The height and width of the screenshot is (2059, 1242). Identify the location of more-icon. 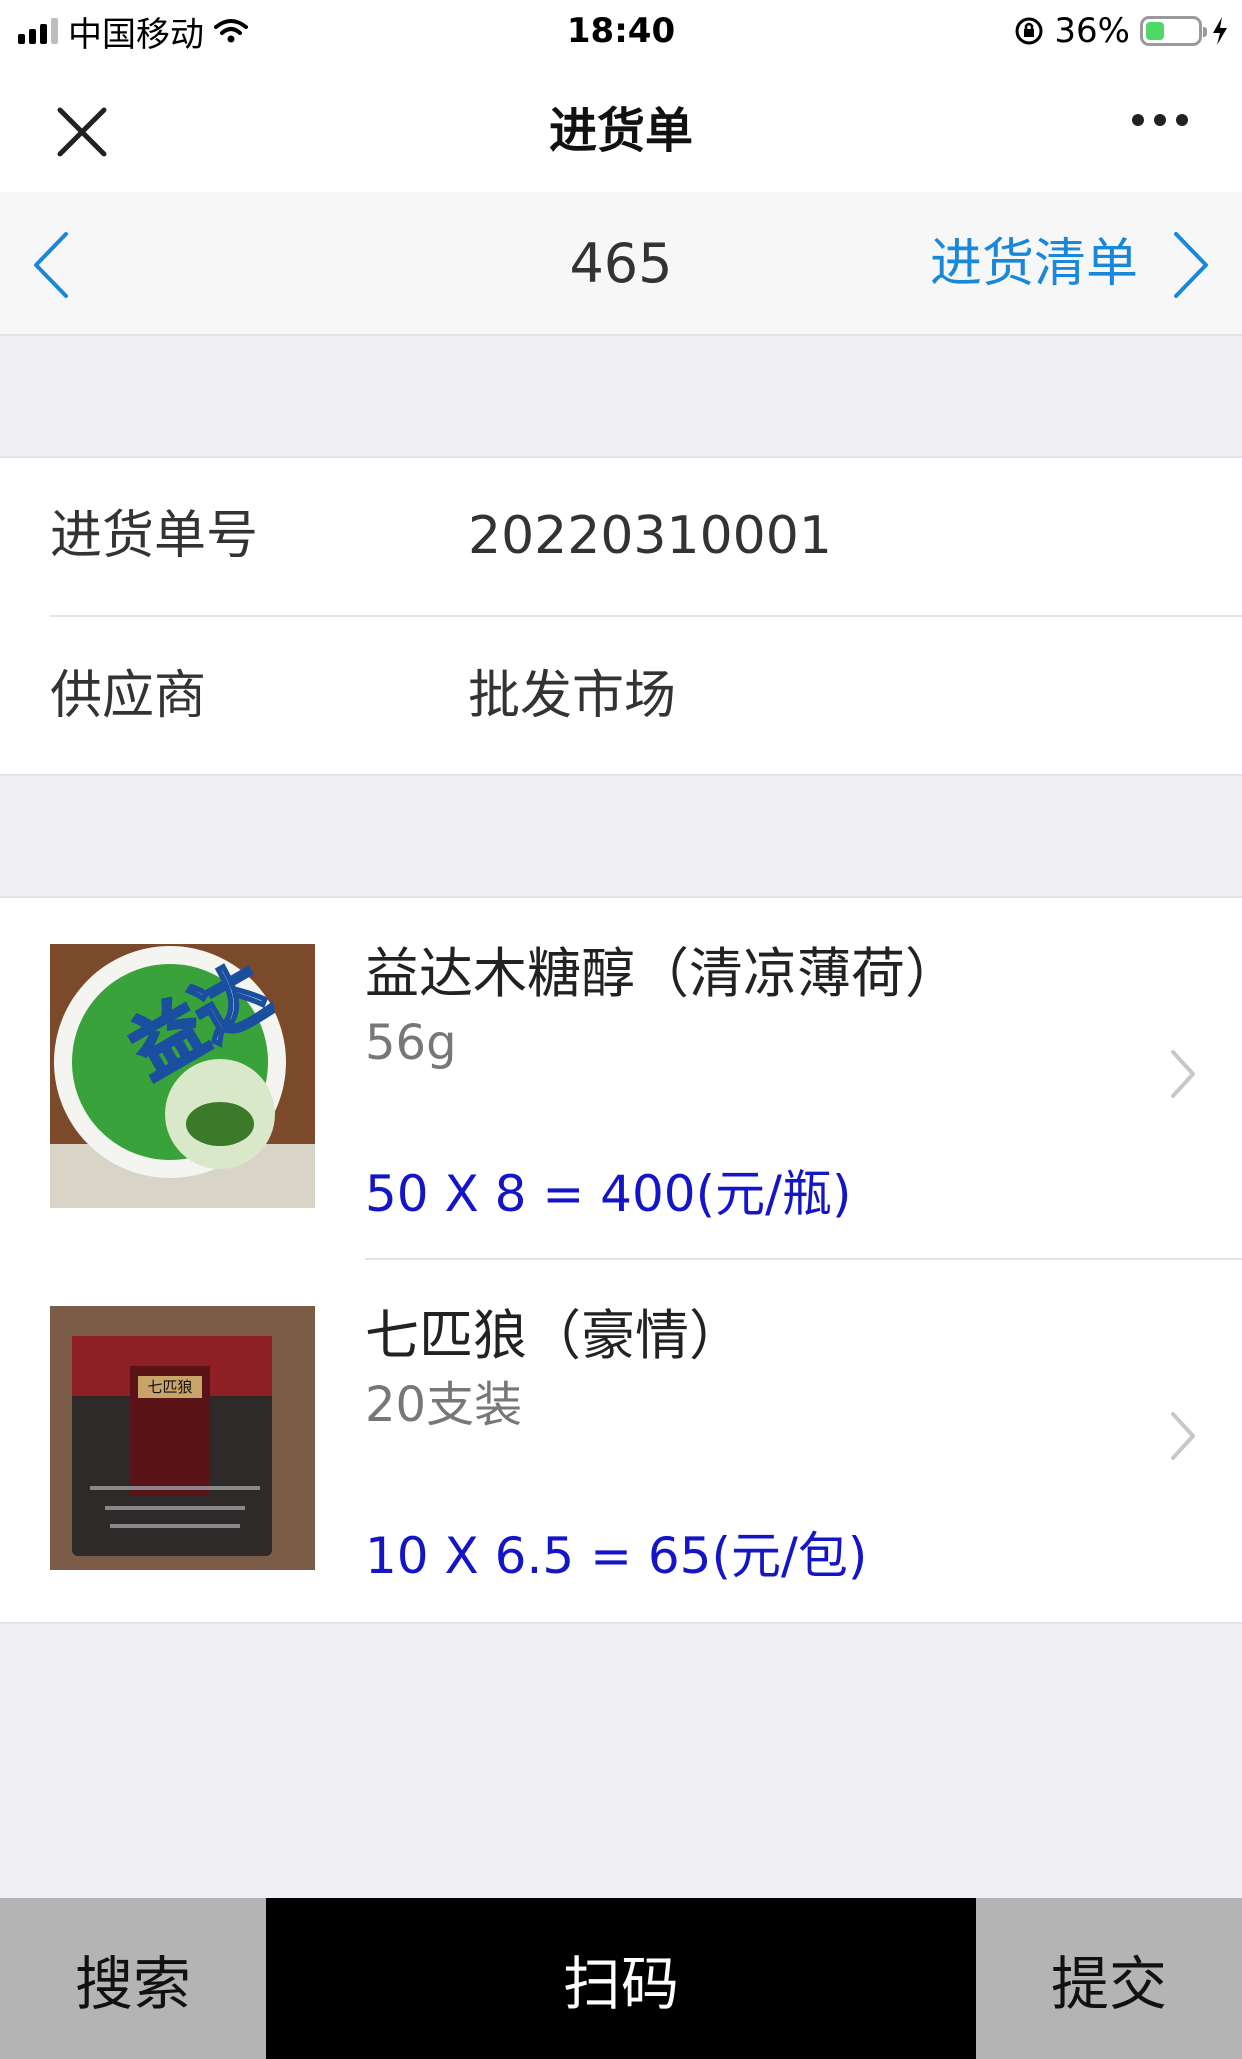
(1160, 120).